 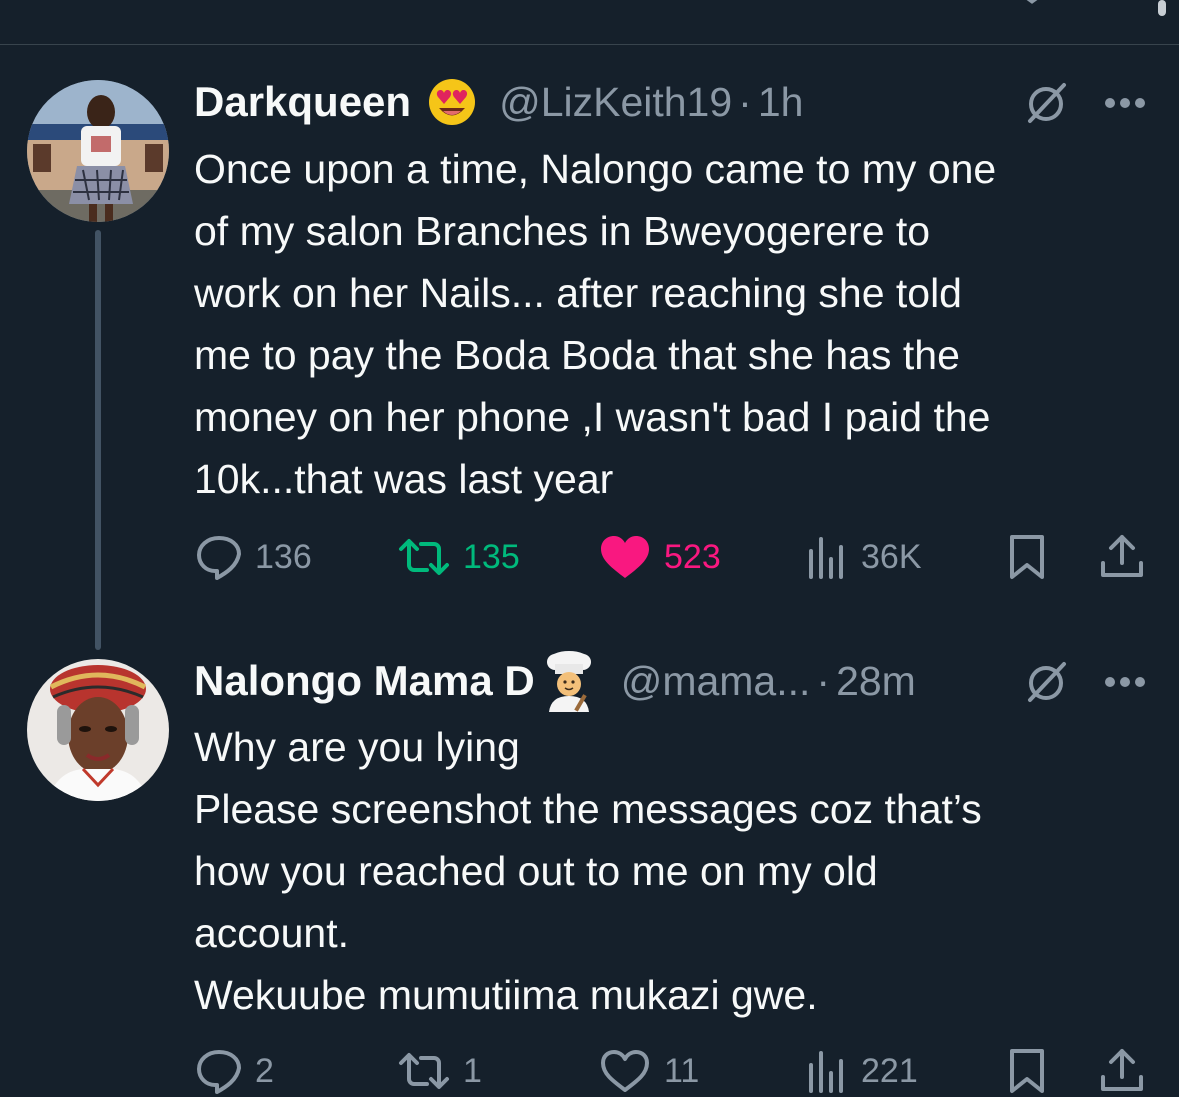 I want to click on views-button: 36K, so click(x=863, y=557).